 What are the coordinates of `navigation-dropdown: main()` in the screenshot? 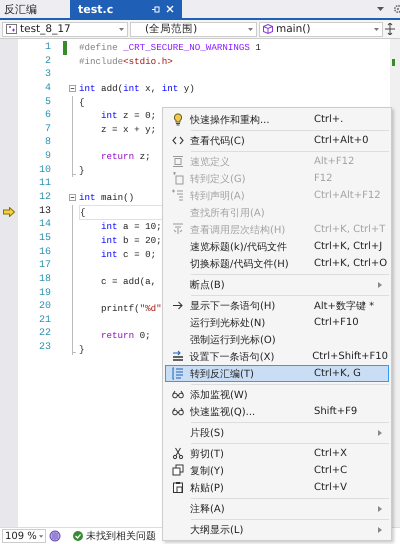 It's located at (321, 29).